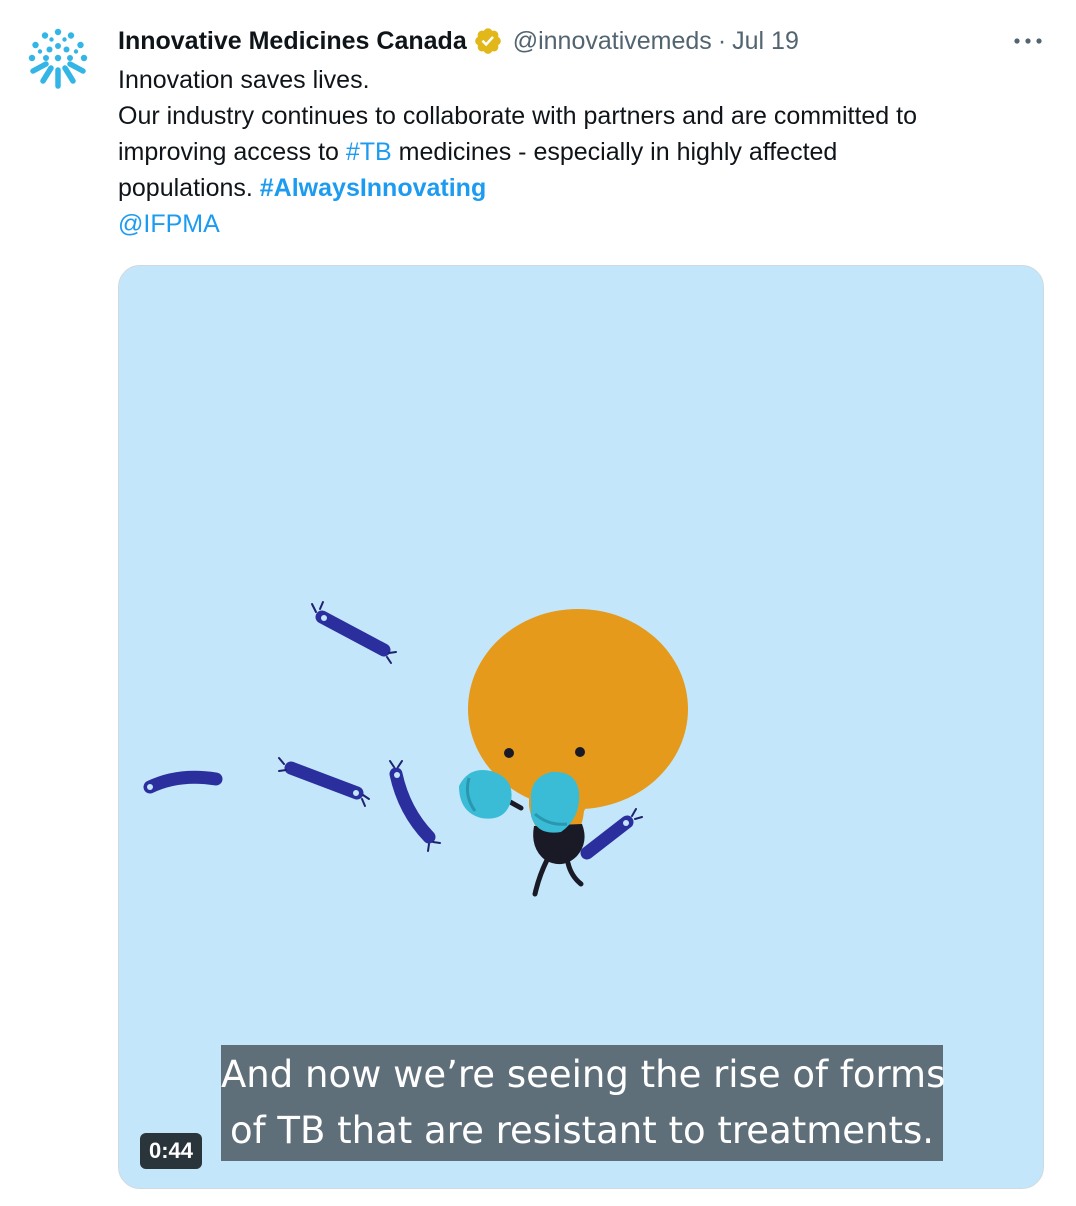 This screenshot has height=1206, width=1076. I want to click on tweet-line-3-start: improving access to, so click(232, 152).